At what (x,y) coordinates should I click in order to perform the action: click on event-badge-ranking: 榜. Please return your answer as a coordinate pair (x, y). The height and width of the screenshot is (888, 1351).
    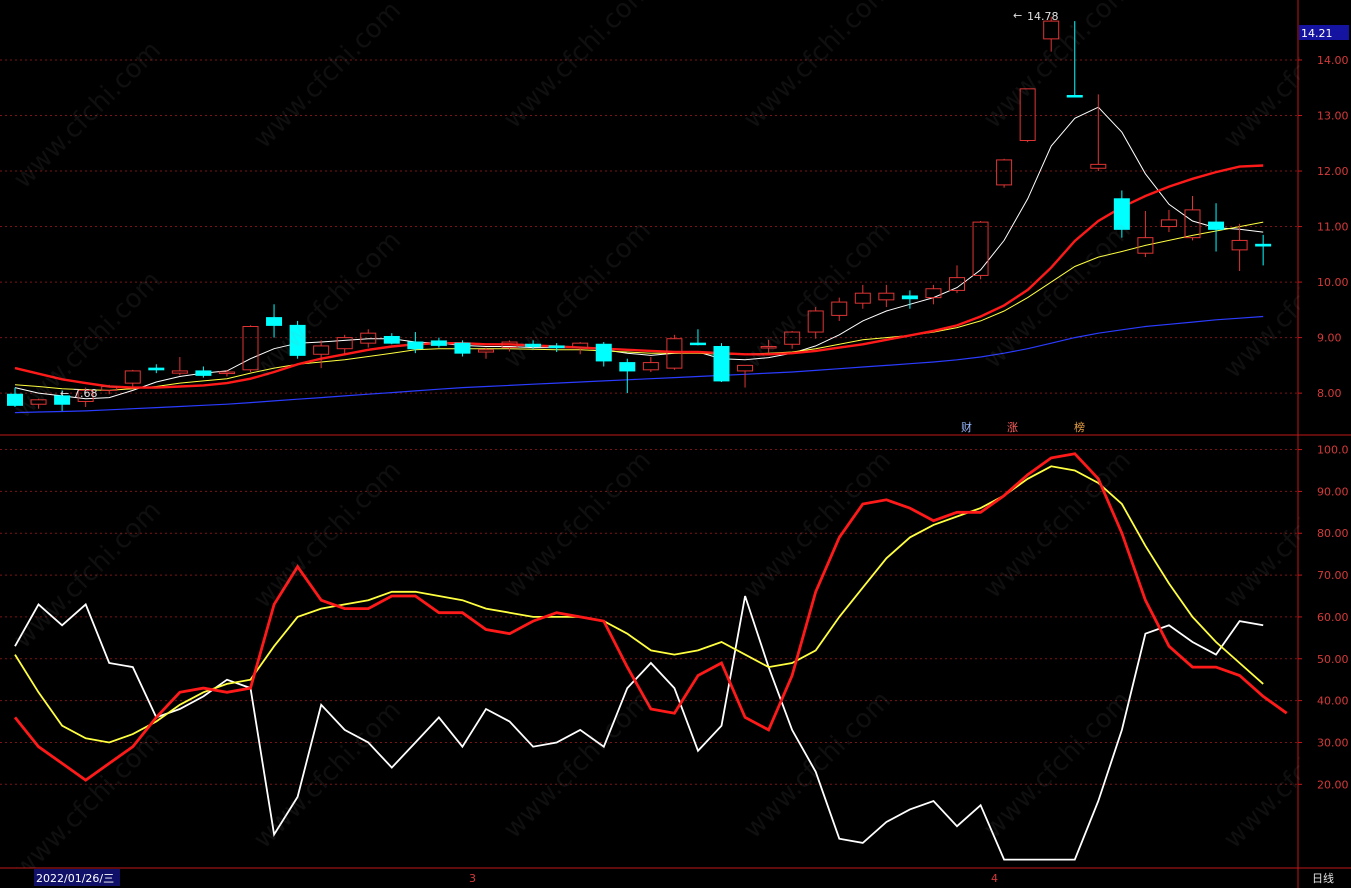
    Looking at the image, I should click on (1079, 427).